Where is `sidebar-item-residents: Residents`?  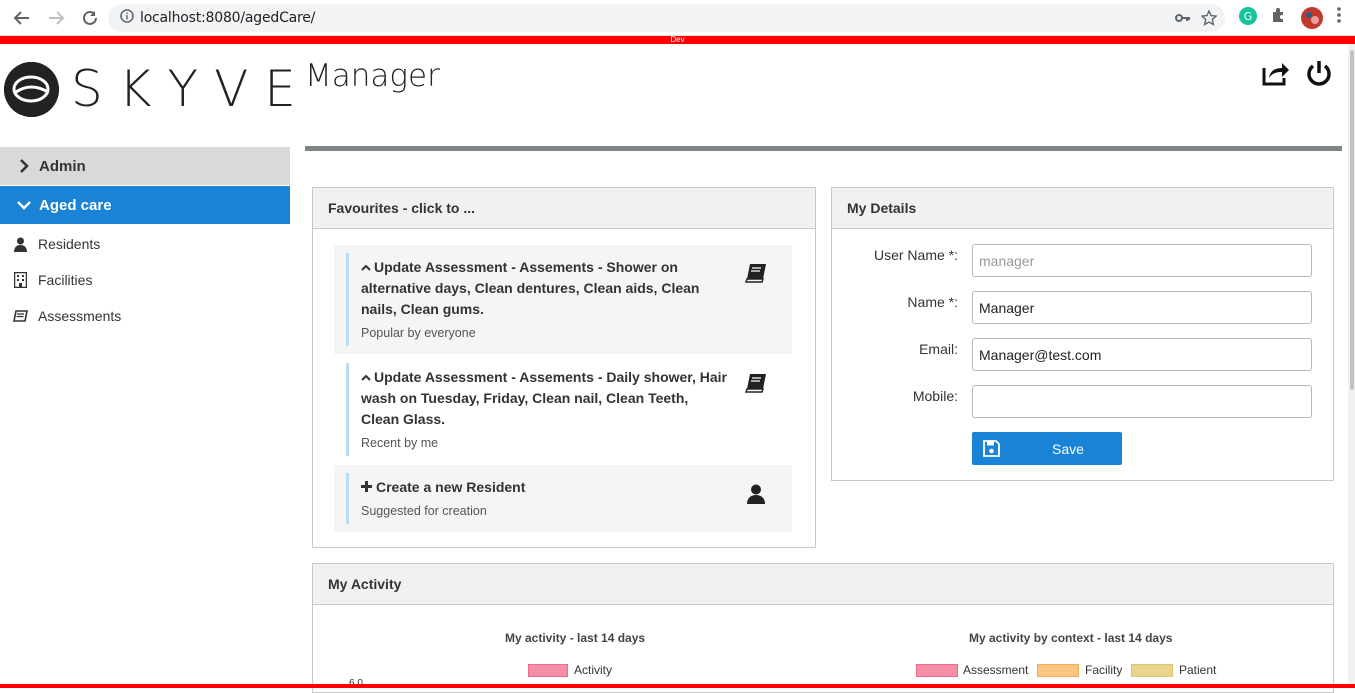
sidebar-item-residents: Residents is located at coordinates (145, 244).